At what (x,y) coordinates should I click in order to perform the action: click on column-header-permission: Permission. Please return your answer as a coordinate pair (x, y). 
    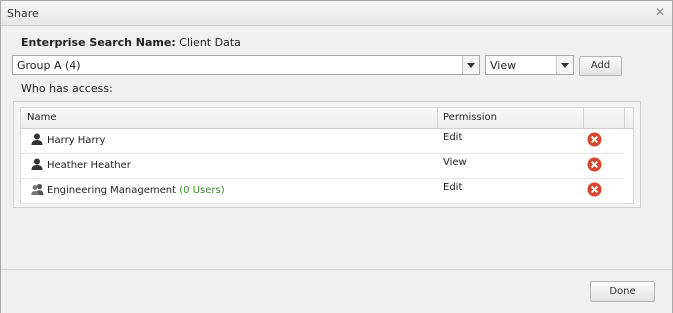
    Looking at the image, I should click on (470, 117).